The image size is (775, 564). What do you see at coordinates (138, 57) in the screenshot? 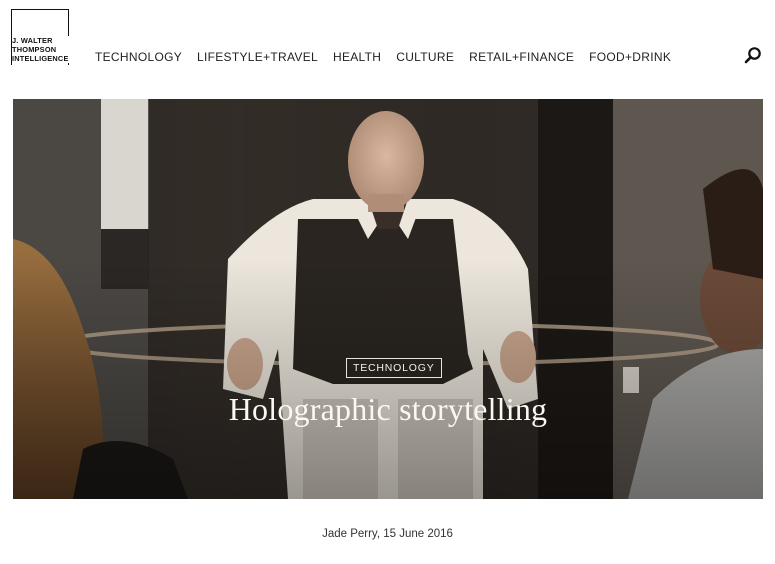
I see `nav-item-technology: TECHNOLOGY` at bounding box center [138, 57].